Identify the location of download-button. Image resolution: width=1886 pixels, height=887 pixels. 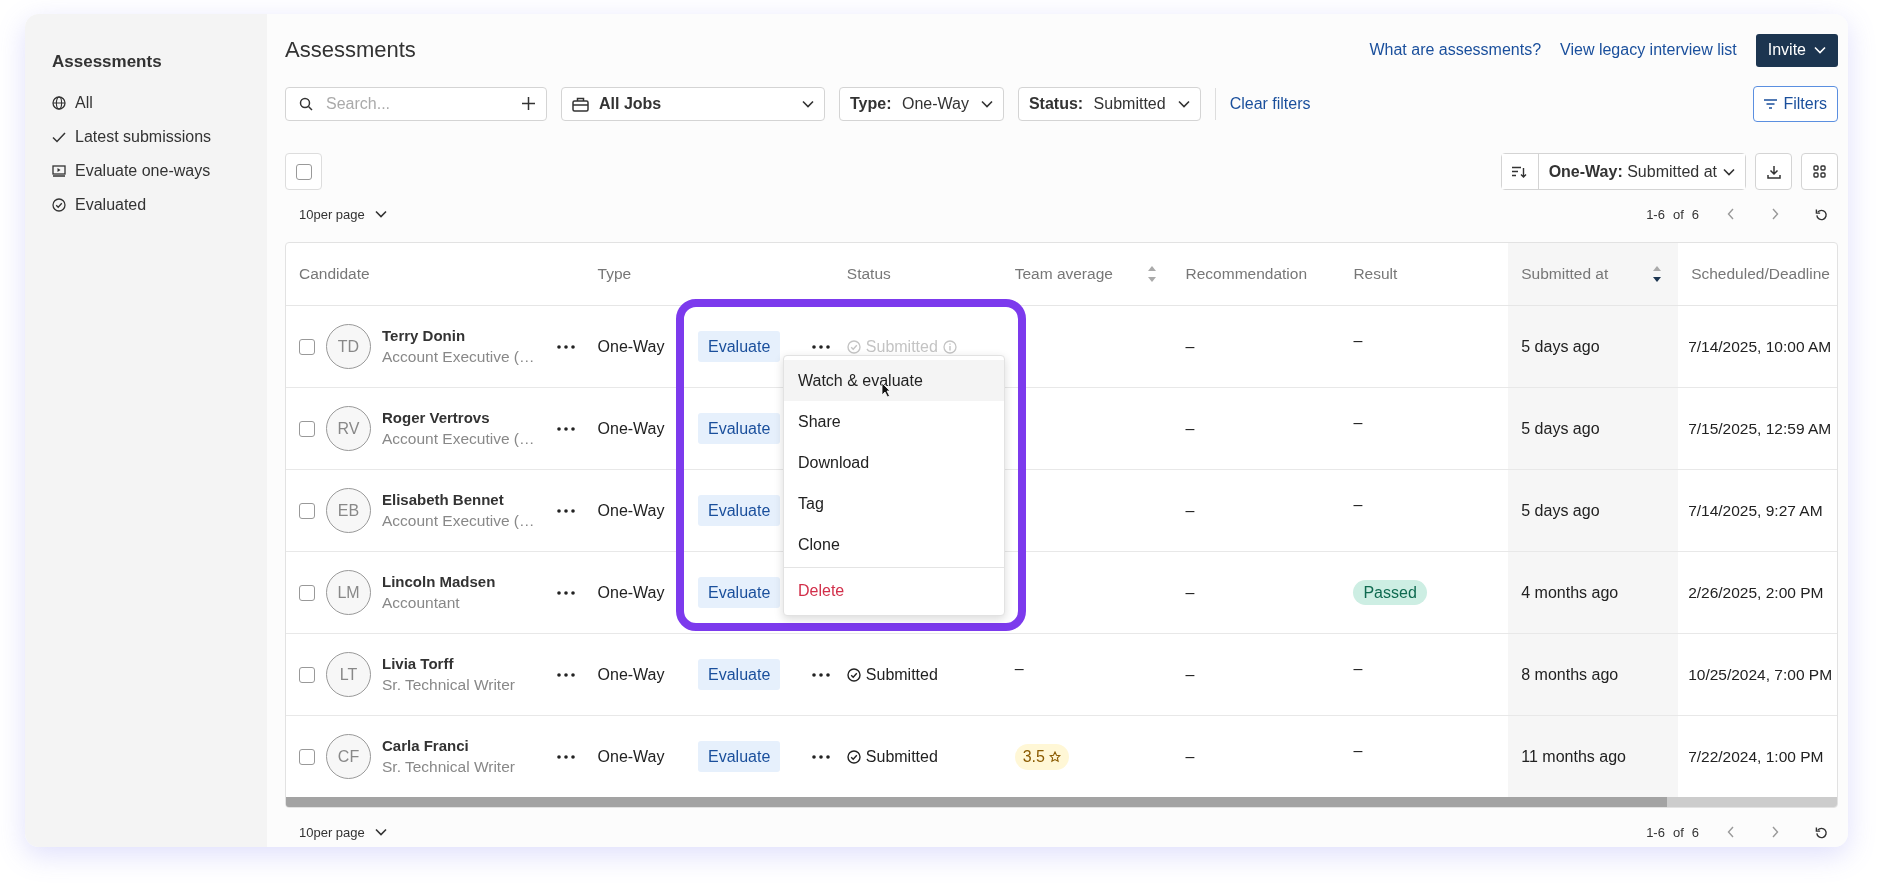
(1773, 171).